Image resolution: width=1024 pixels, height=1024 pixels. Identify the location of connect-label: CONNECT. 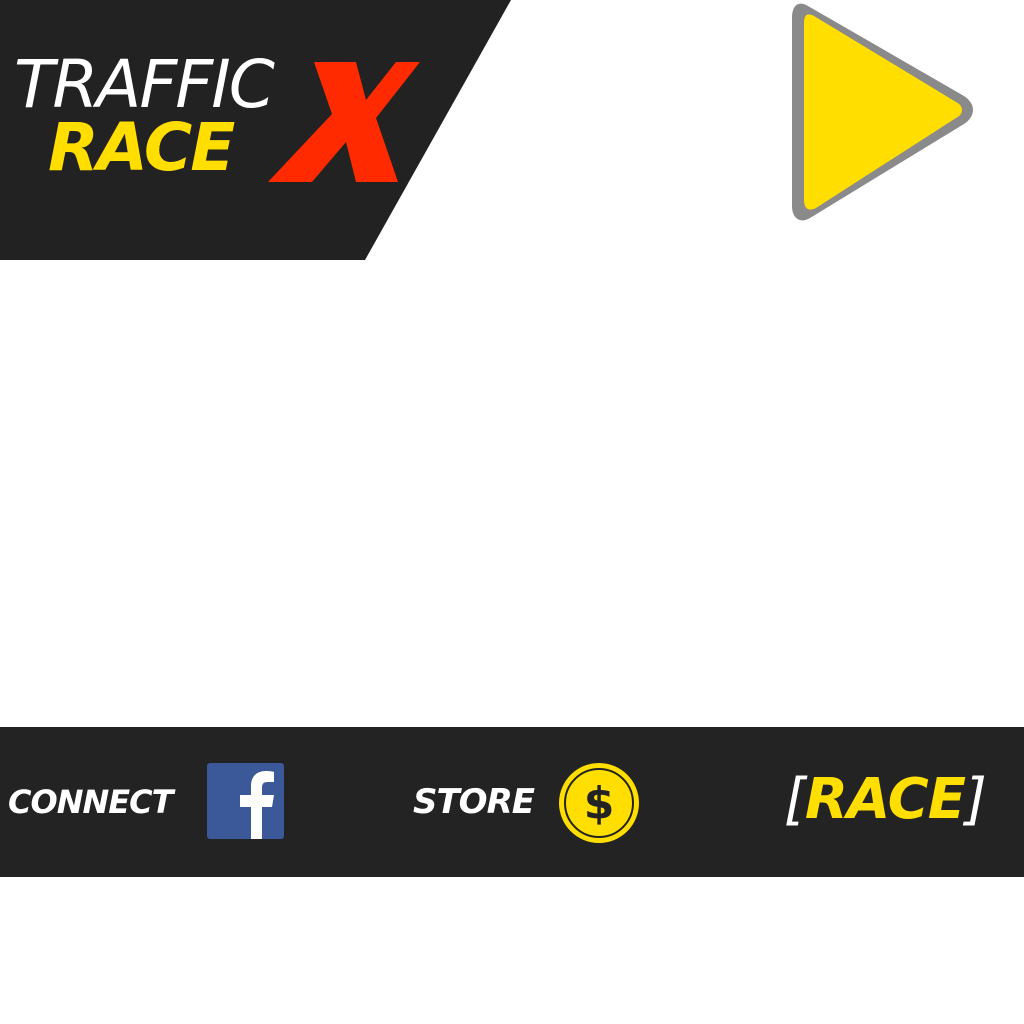
(90, 802).